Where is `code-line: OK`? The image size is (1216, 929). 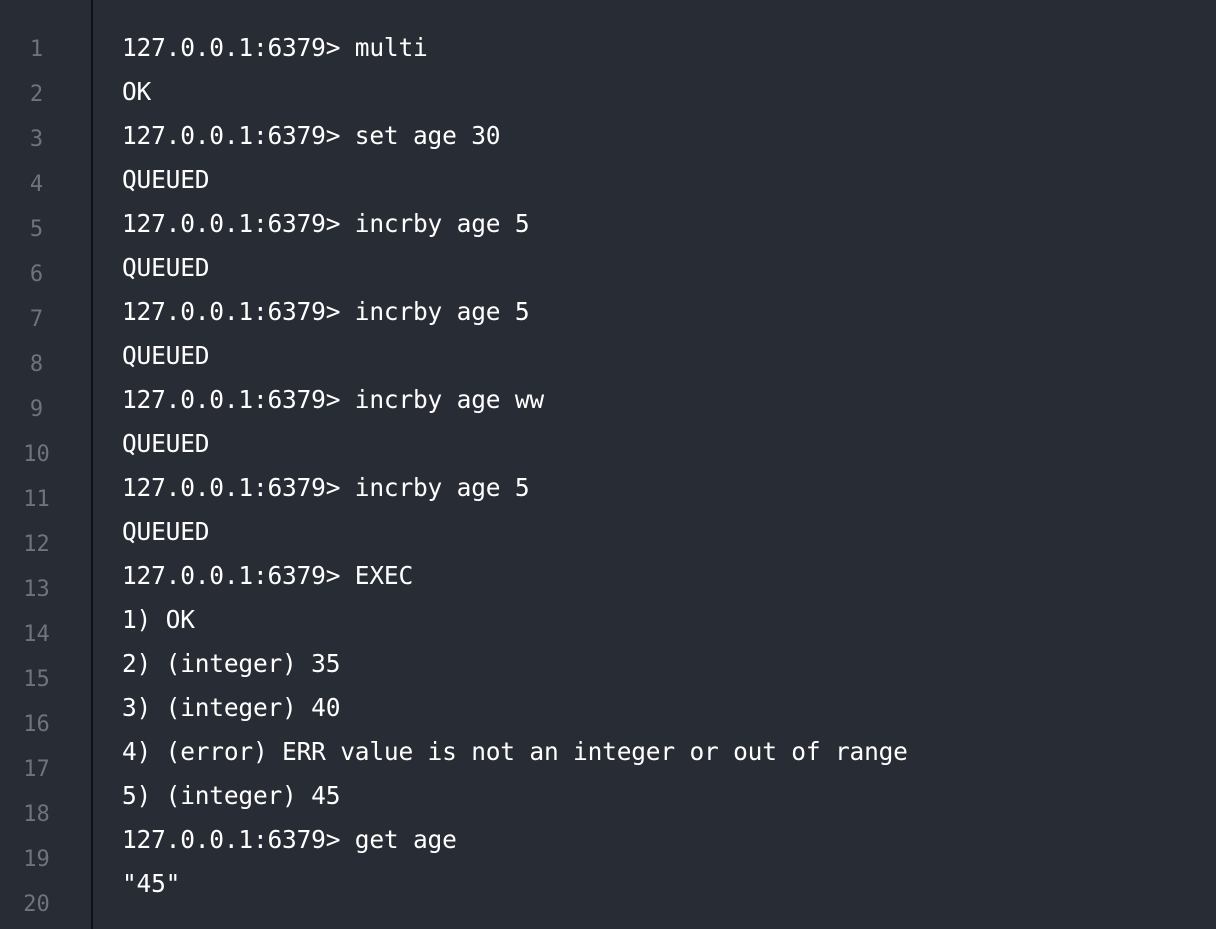 code-line: OK is located at coordinates (137, 91).